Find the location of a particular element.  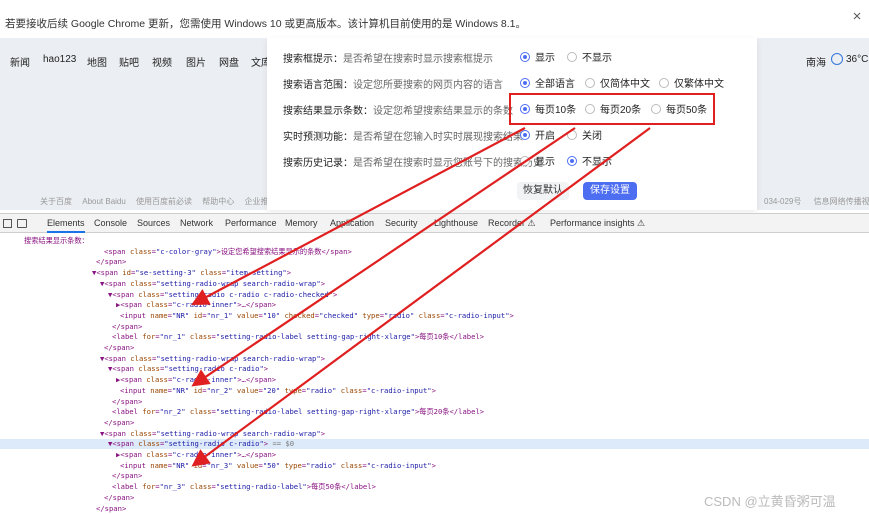

setting-label: 搜索框提示：是否希望在搜索时显示搜索框提示 is located at coordinates (388, 59).